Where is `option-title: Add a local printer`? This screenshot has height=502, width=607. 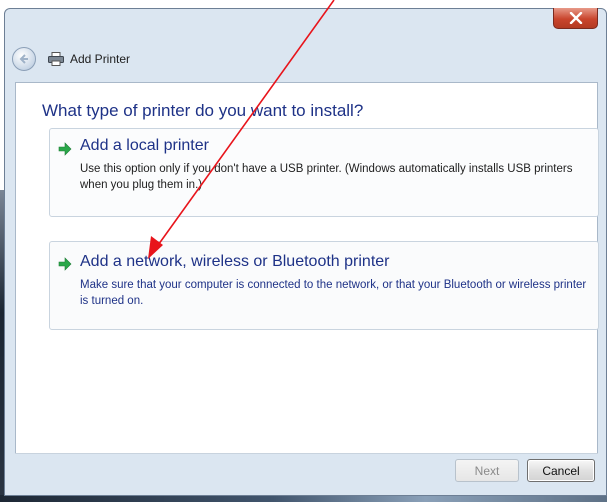
option-title: Add a local printer is located at coordinates (144, 145).